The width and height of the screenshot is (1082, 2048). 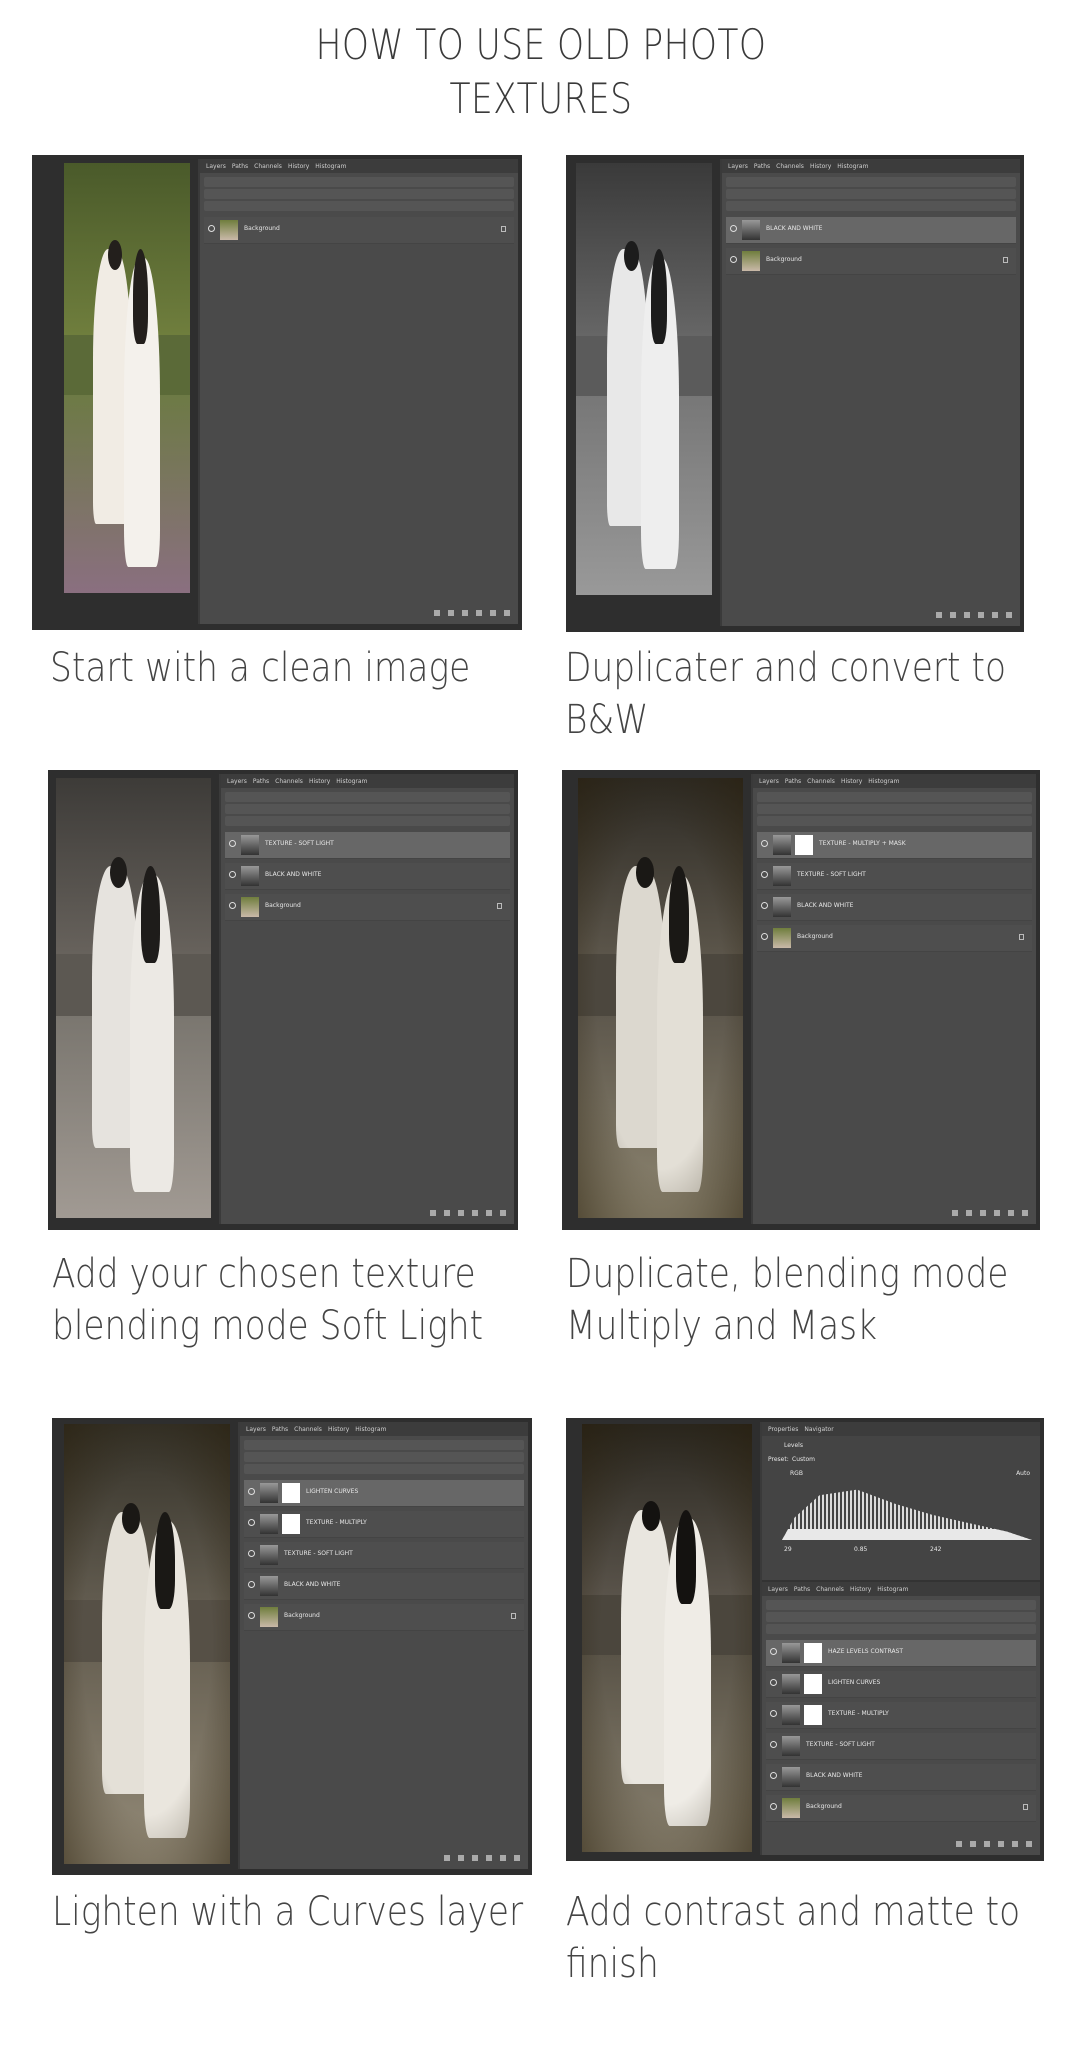 What do you see at coordinates (860, 1549) in the screenshot?
I see `input-mid: 0.85` at bounding box center [860, 1549].